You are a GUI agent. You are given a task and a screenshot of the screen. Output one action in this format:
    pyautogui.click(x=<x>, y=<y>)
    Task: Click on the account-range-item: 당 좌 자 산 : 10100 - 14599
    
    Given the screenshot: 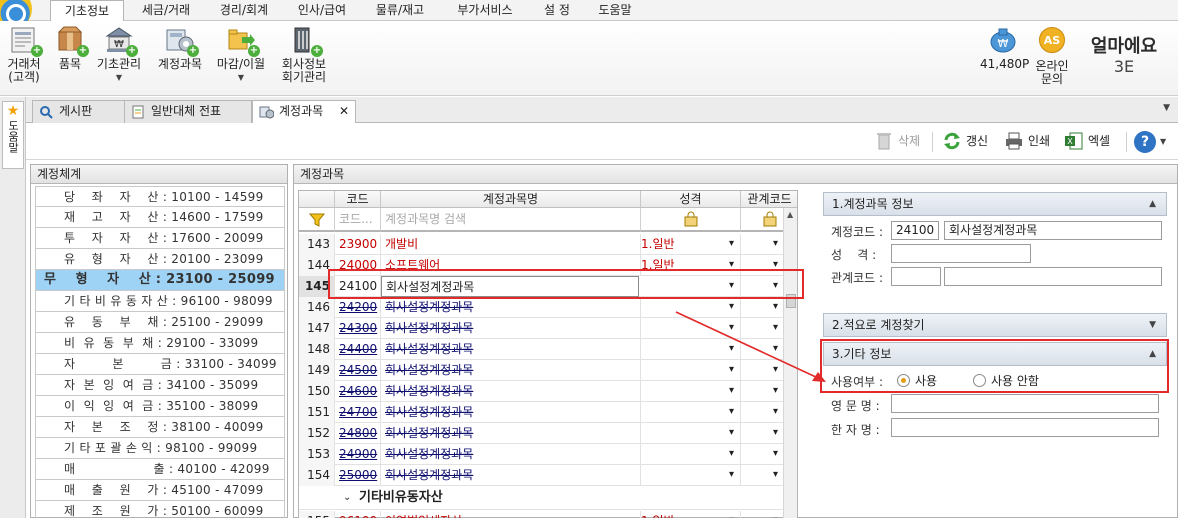 What is the action you would take?
    pyautogui.click(x=160, y=196)
    